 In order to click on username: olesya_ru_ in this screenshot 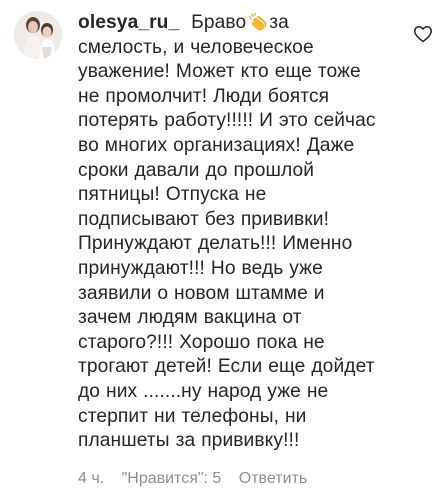, I will do `click(128, 22)`.